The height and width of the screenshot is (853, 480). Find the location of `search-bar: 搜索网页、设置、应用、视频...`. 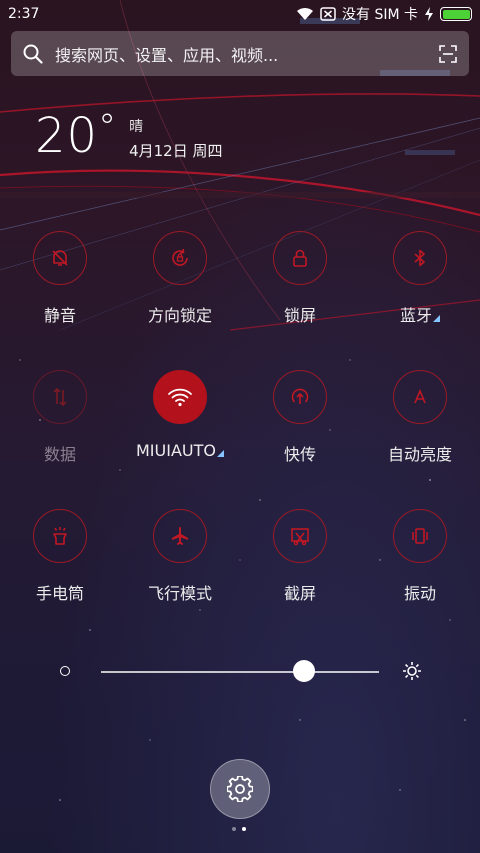

search-bar: 搜索网页、设置、应用、视频... is located at coordinates (240, 53).